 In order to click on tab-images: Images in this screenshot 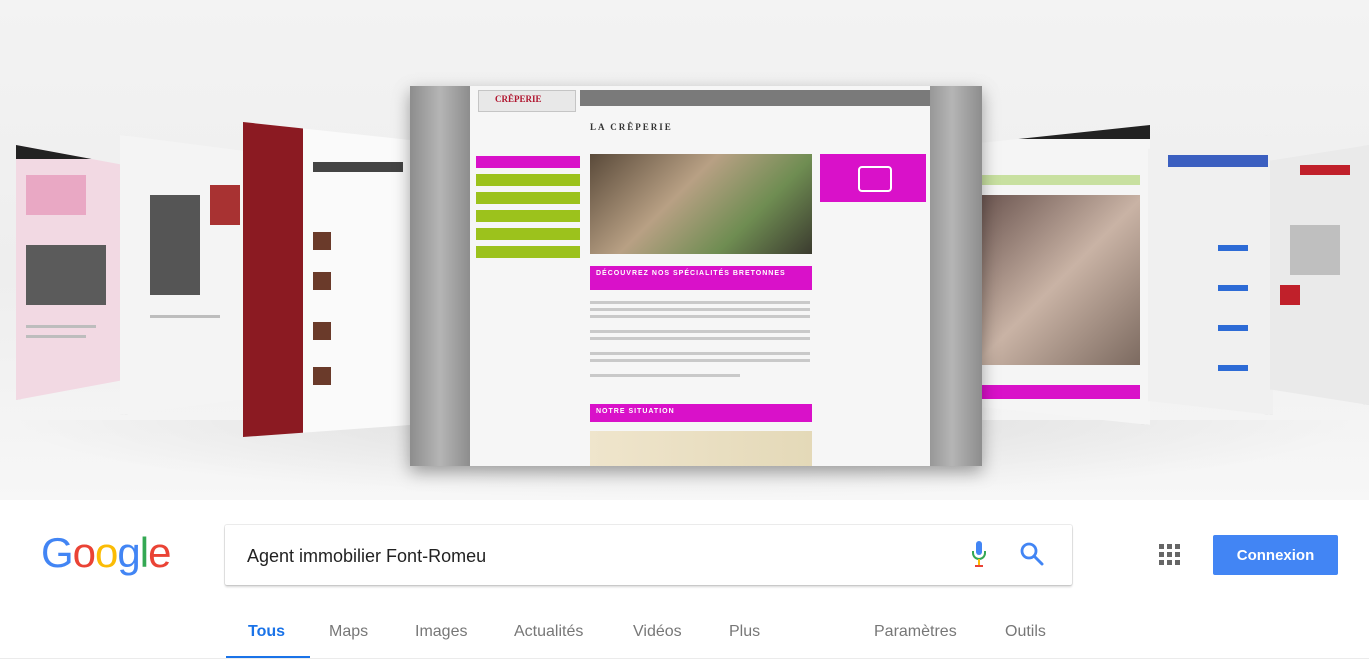, I will do `click(441, 632)`.